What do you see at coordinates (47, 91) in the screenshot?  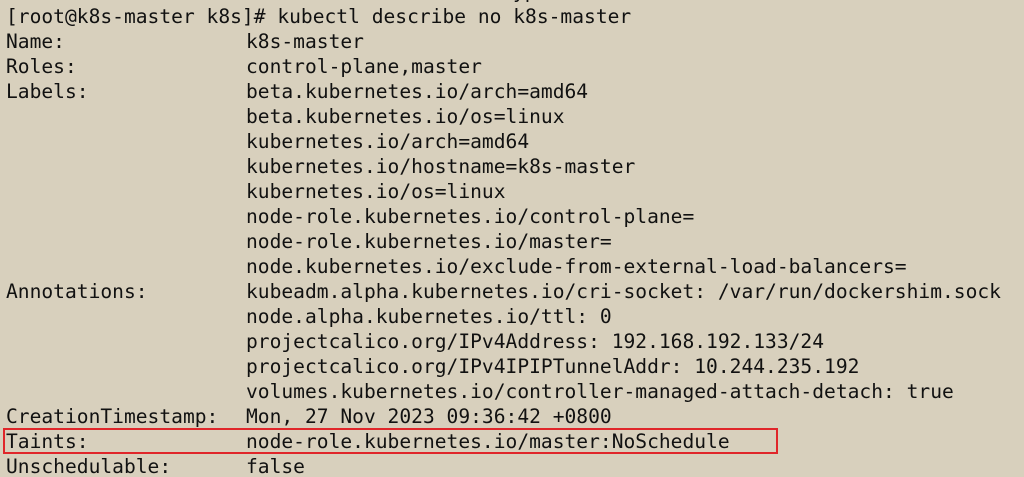 I see `row-label: Labels:` at bounding box center [47, 91].